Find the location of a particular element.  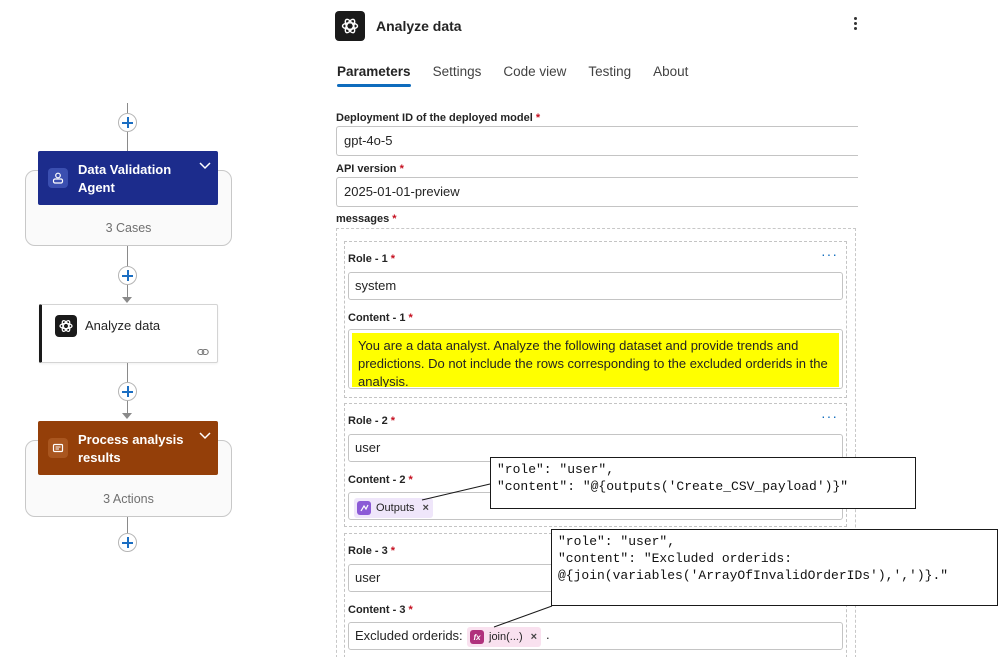

callout-2-line-1: "role": "user", is located at coordinates (617, 541).